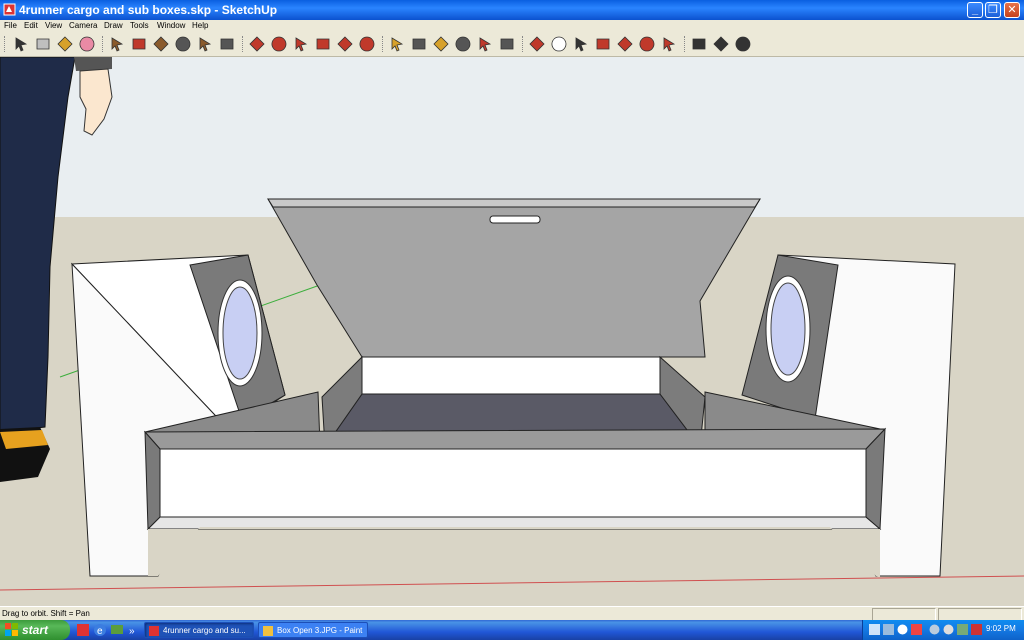 This screenshot has height=640, width=1024. Describe the element at coordinates (257, 44) in the screenshot. I see `move-icon` at that location.